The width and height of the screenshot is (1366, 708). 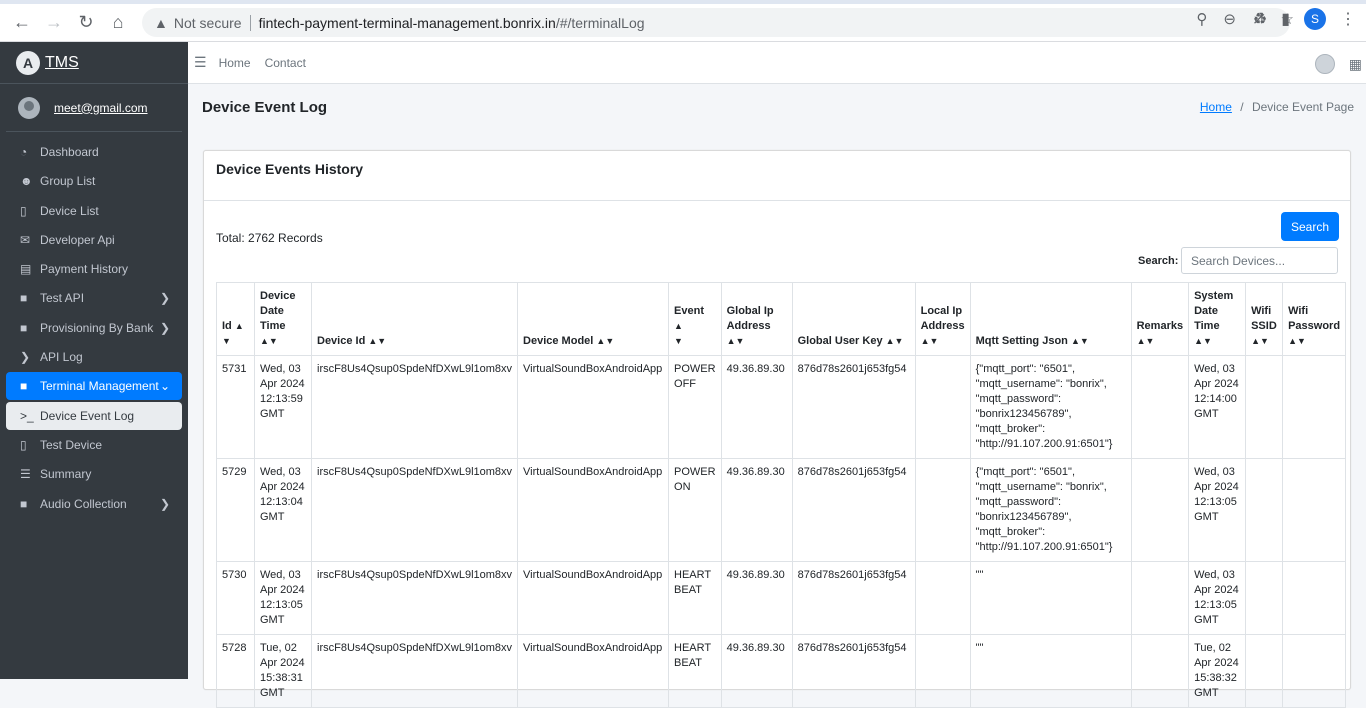 I want to click on sidebar-item-api-log: ❯ API Log, so click(x=94, y=357).